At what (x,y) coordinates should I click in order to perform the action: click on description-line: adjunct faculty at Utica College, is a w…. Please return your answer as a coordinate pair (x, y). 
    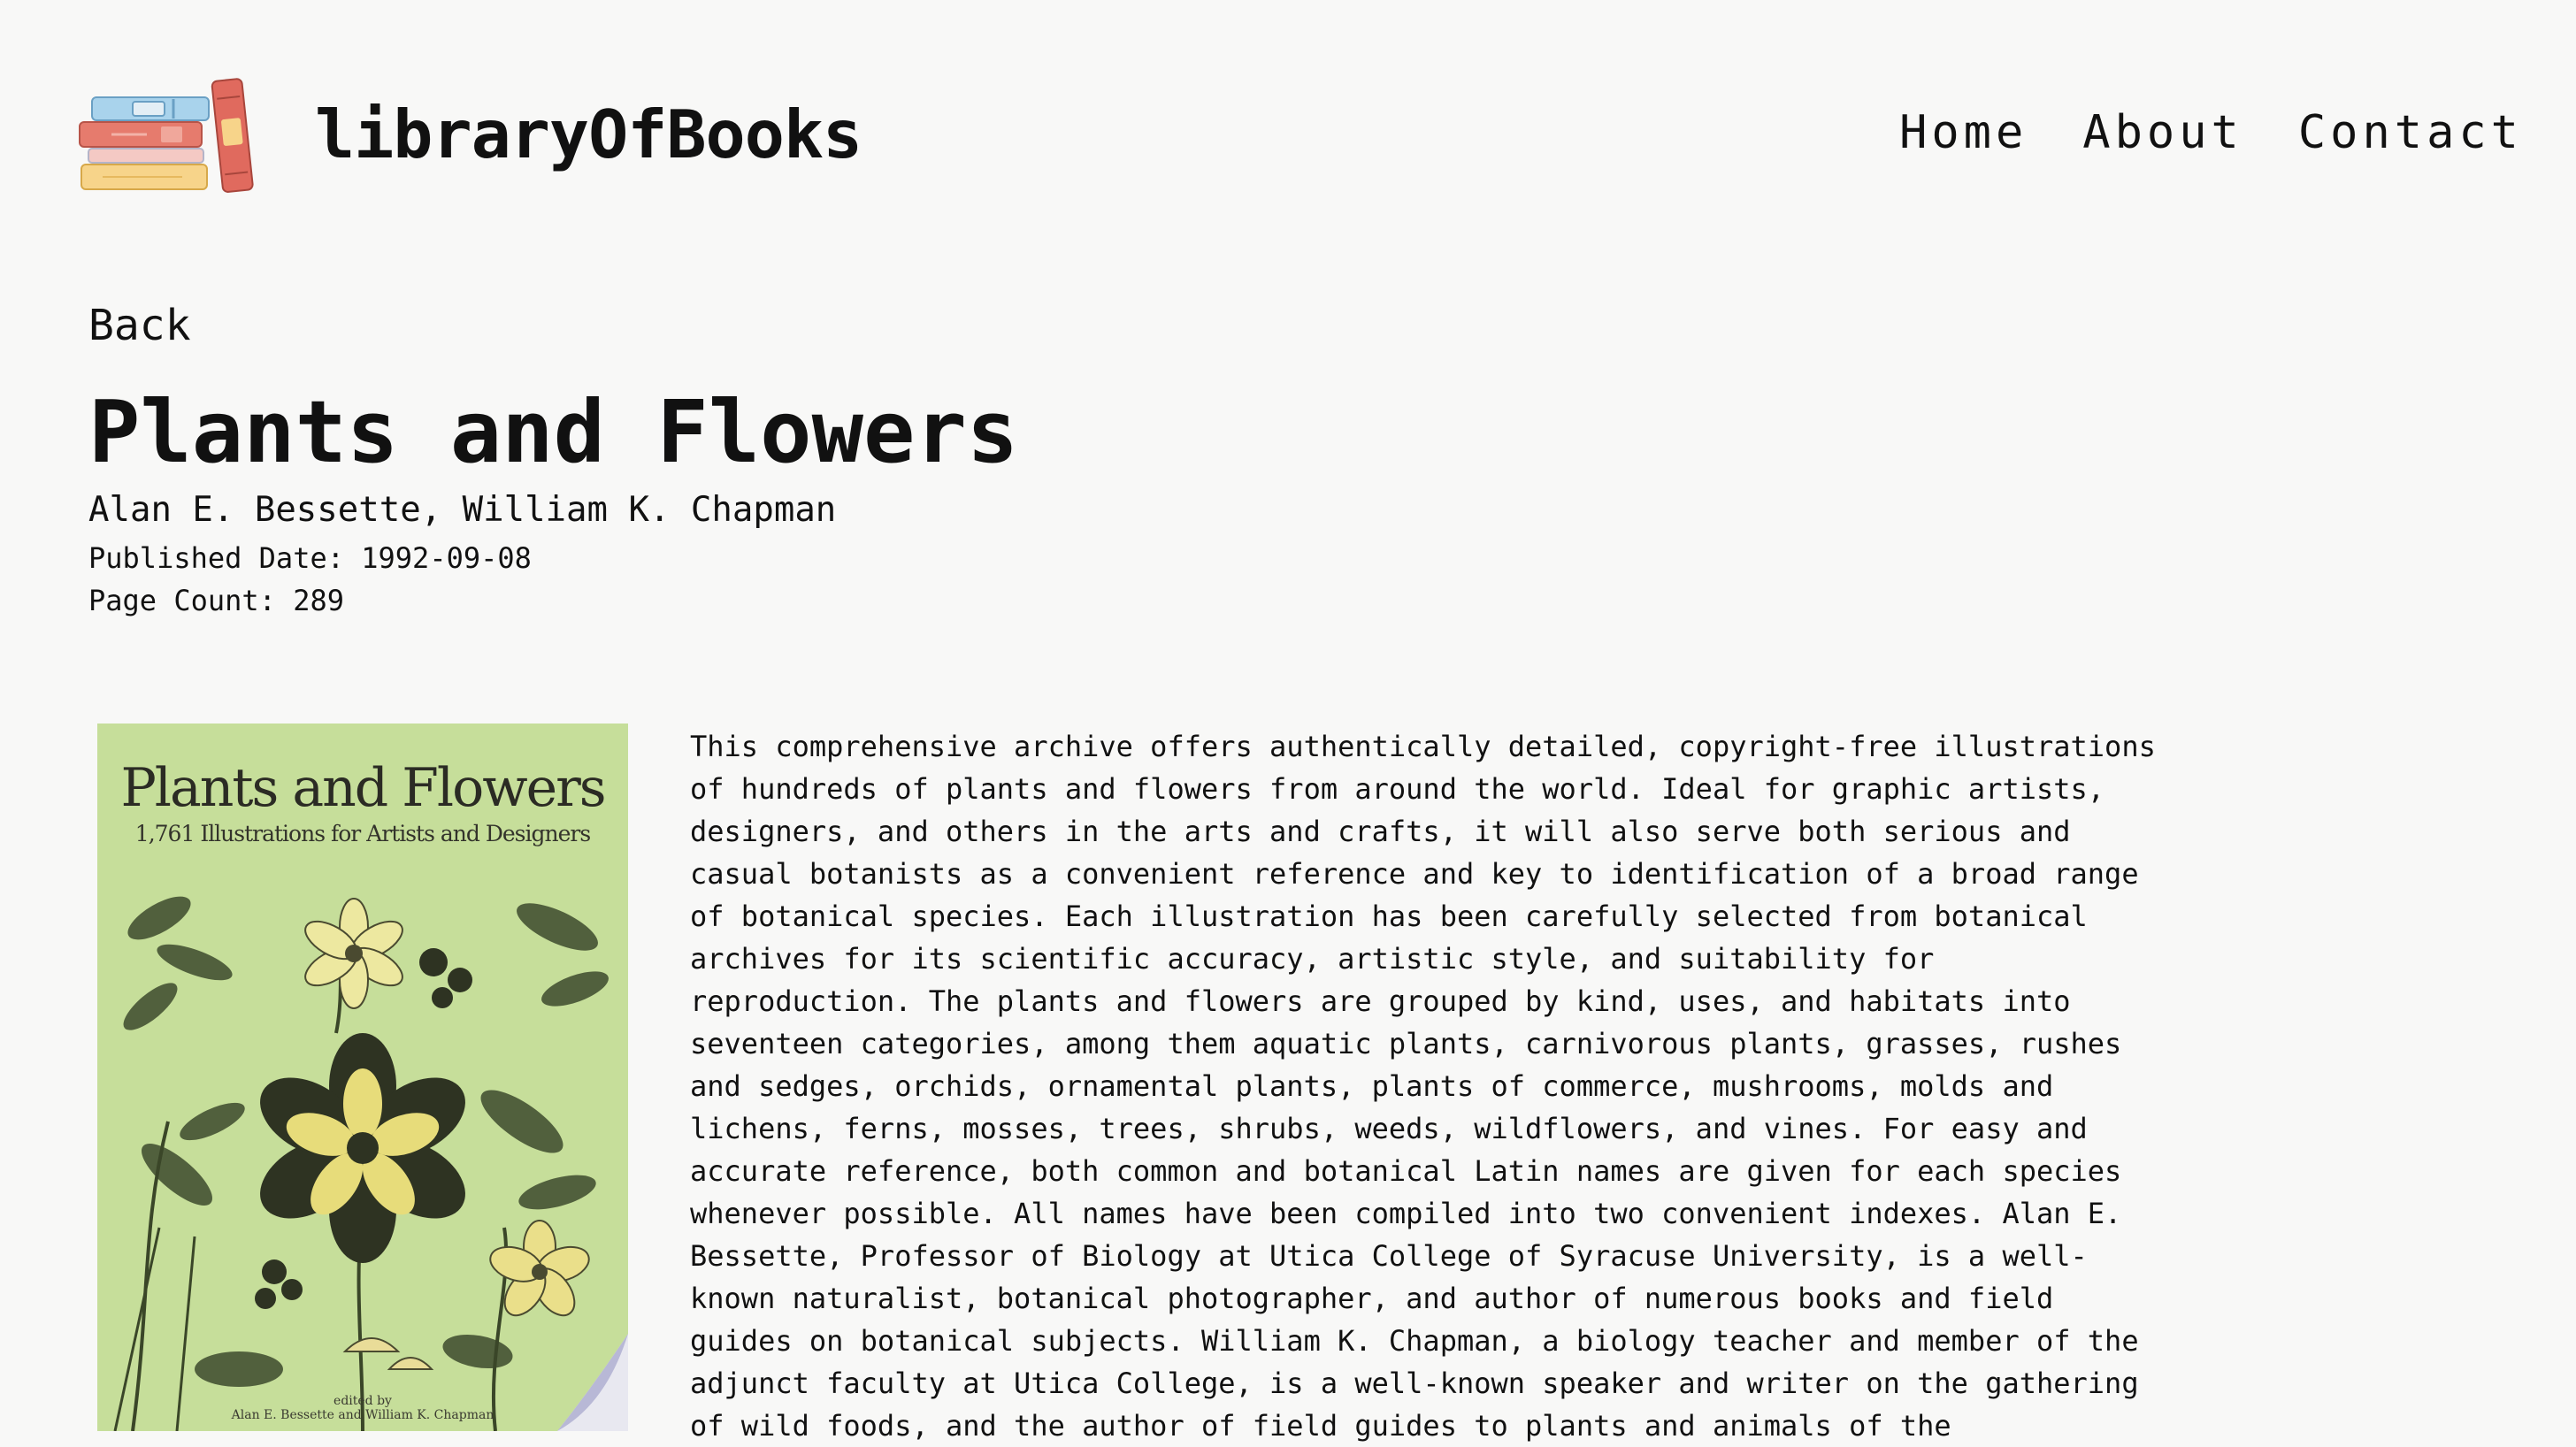
    Looking at the image, I should click on (1414, 1383).